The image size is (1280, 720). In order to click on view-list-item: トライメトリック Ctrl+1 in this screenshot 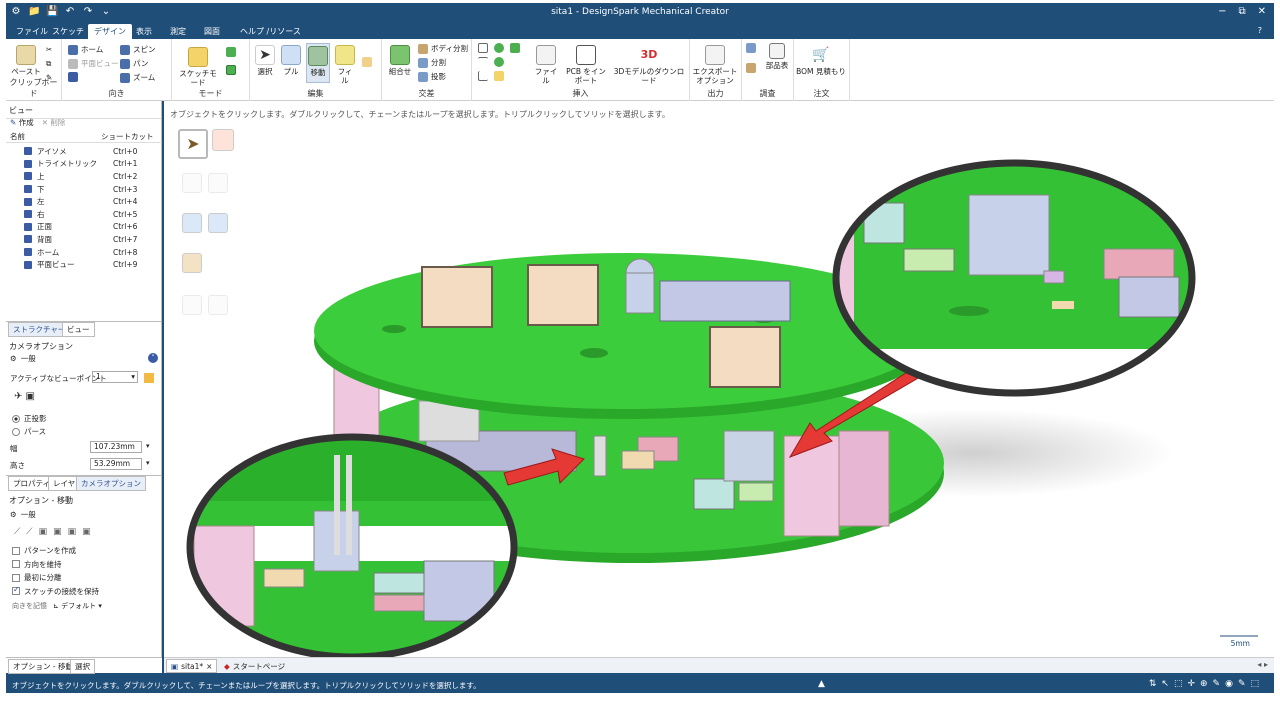, I will do `click(84, 164)`.